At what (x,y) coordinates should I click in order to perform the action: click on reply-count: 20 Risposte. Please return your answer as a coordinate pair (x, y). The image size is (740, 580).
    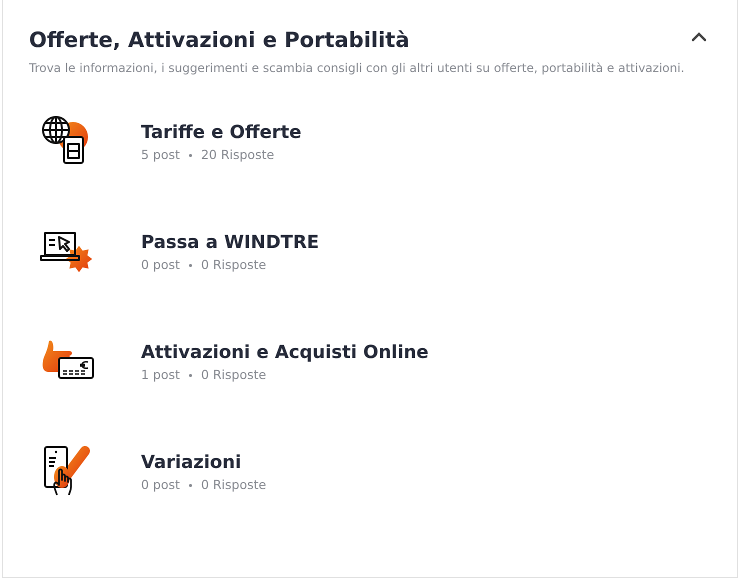
    Looking at the image, I should click on (237, 155).